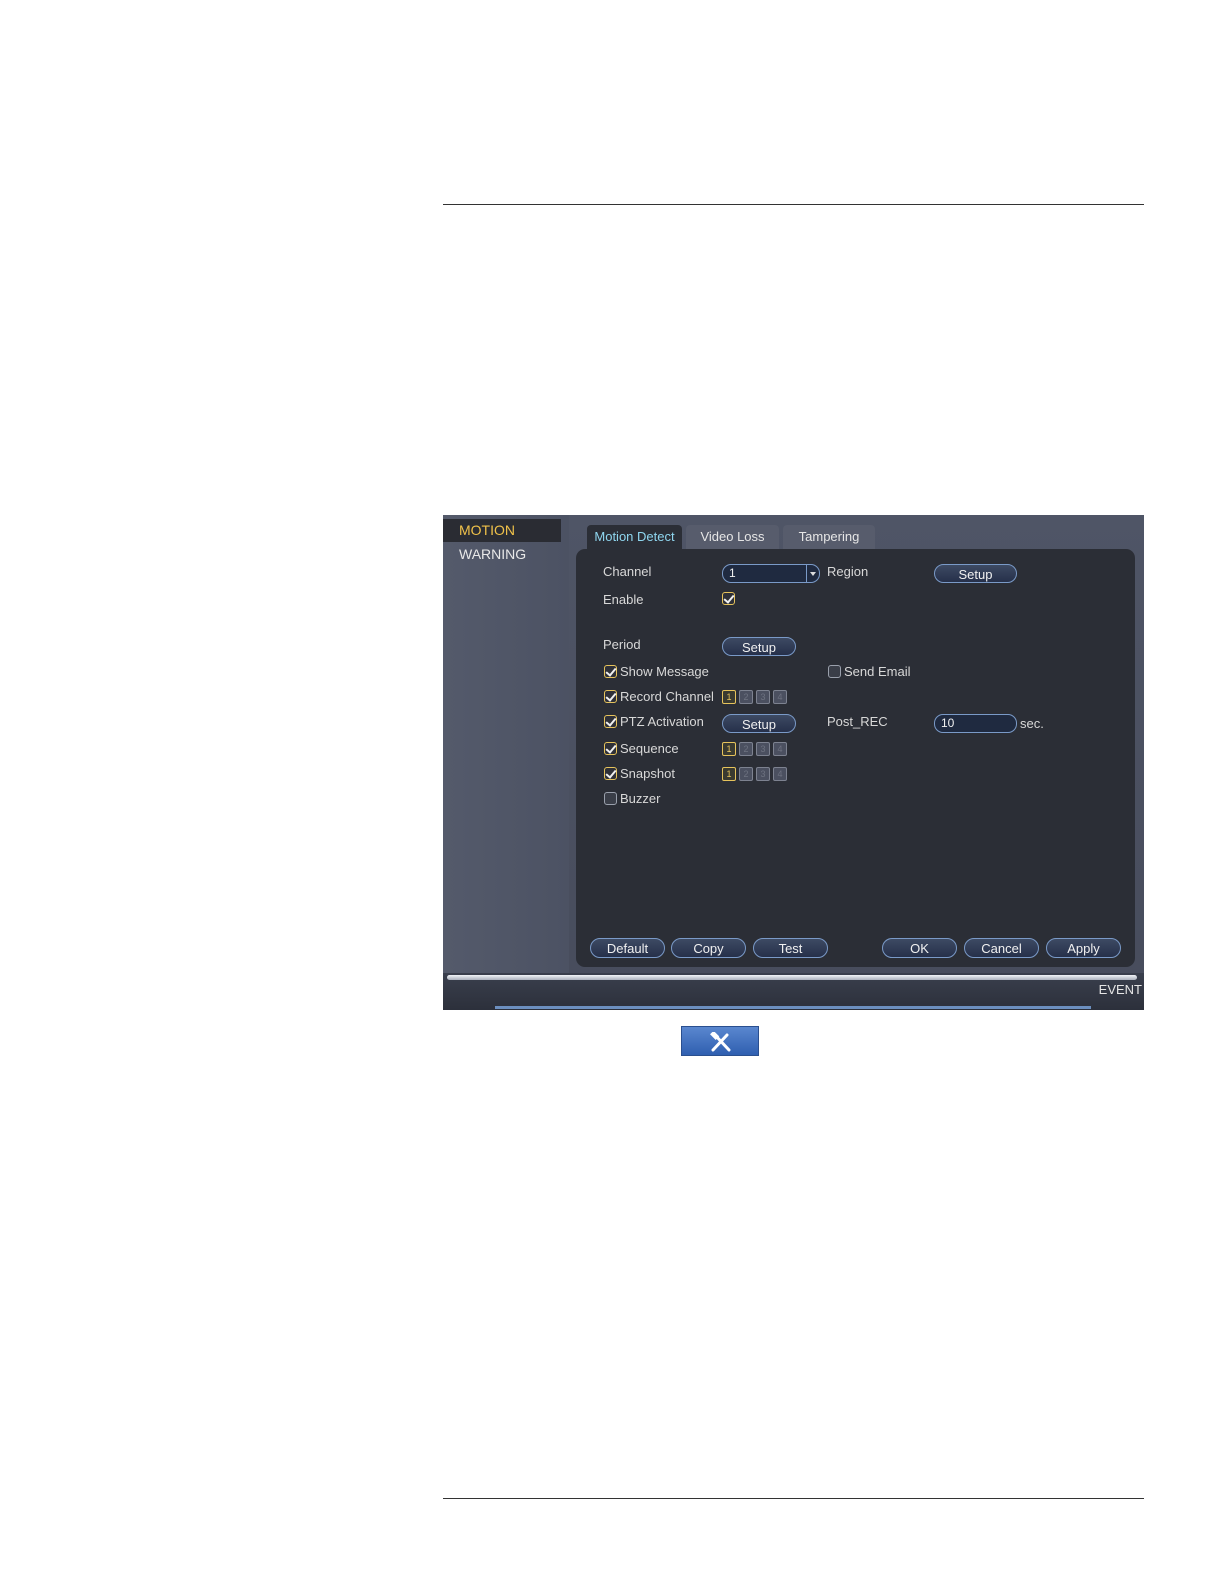 This screenshot has height=1584, width=1224. What do you see at coordinates (729, 749) in the screenshot?
I see `sequence-channel-1: 1` at bounding box center [729, 749].